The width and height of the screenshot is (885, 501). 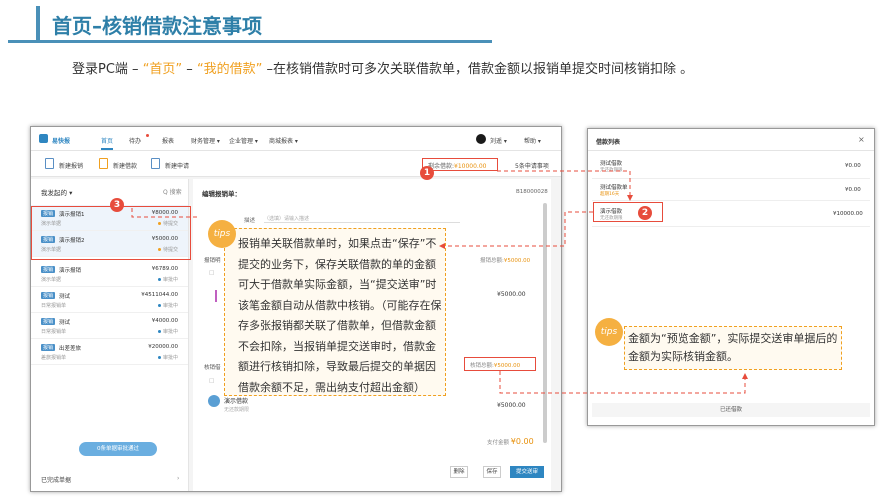 What do you see at coordinates (165, 213) in the screenshot?
I see `arrow-list-link` at bounding box center [165, 213].